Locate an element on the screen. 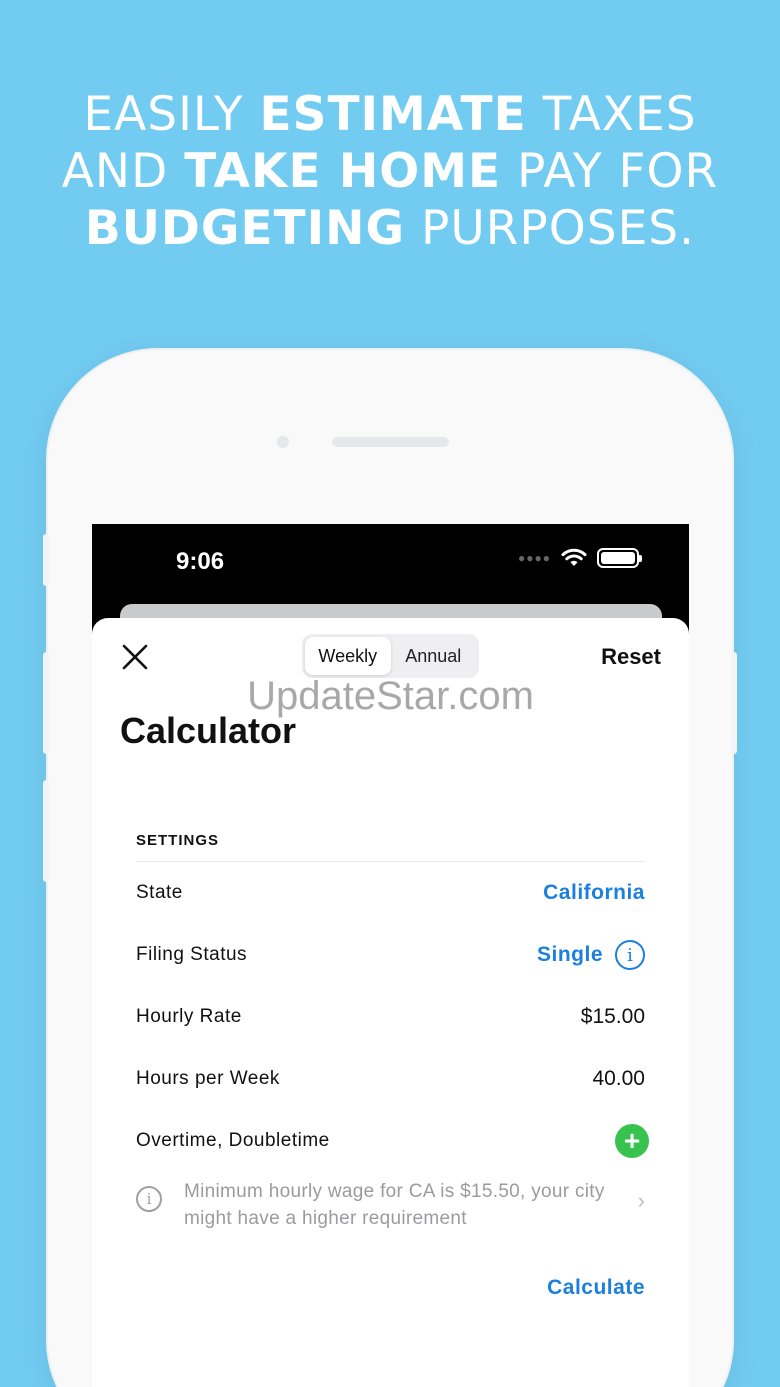 Image resolution: width=780 pixels, height=1387 pixels. settings-header: SETTINGS is located at coordinates (390, 847).